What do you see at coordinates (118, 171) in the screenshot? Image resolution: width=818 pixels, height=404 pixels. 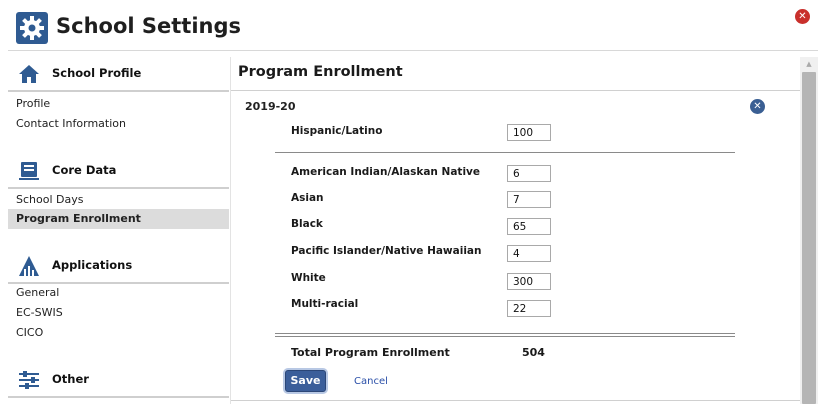 I see `sidebar-section-core-data: Core Data` at bounding box center [118, 171].